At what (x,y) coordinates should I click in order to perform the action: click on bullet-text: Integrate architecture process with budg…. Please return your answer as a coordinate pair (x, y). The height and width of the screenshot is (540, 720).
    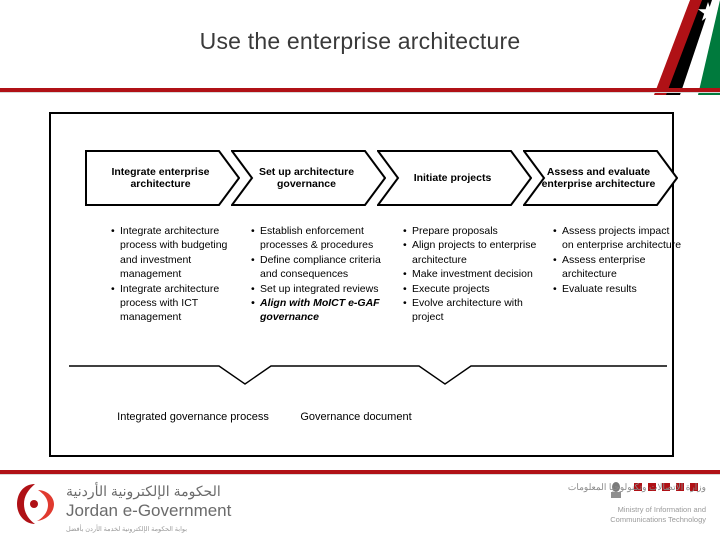
    Looking at the image, I should click on (174, 253).